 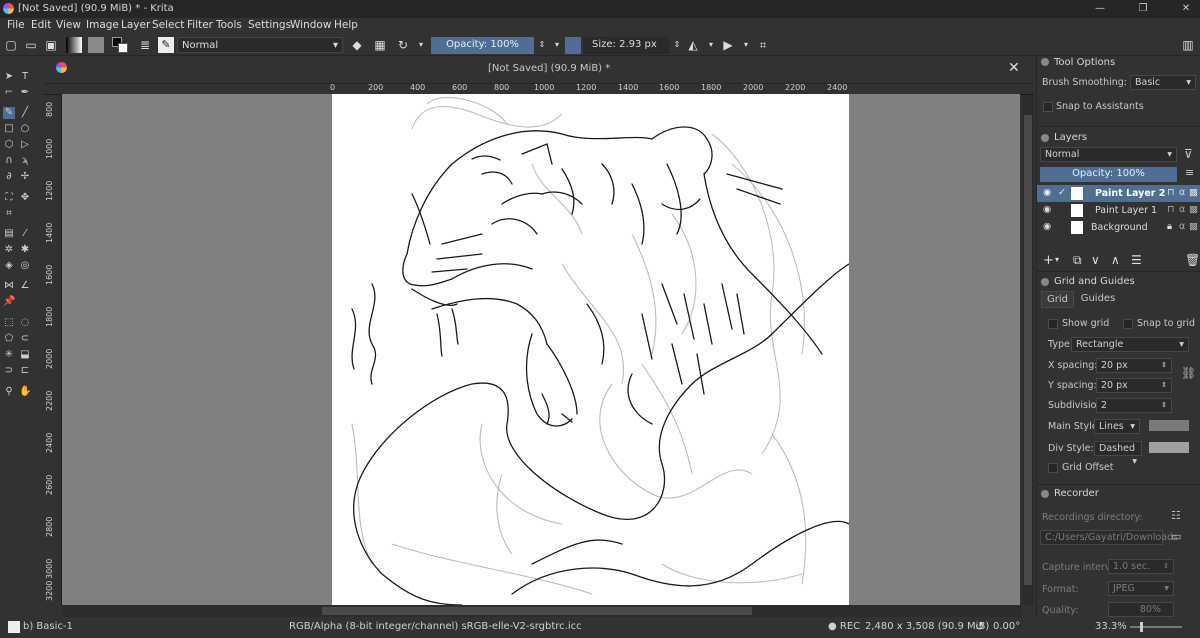 What do you see at coordinates (25, 77) in the screenshot?
I see `text-tool-icon: T` at bounding box center [25, 77].